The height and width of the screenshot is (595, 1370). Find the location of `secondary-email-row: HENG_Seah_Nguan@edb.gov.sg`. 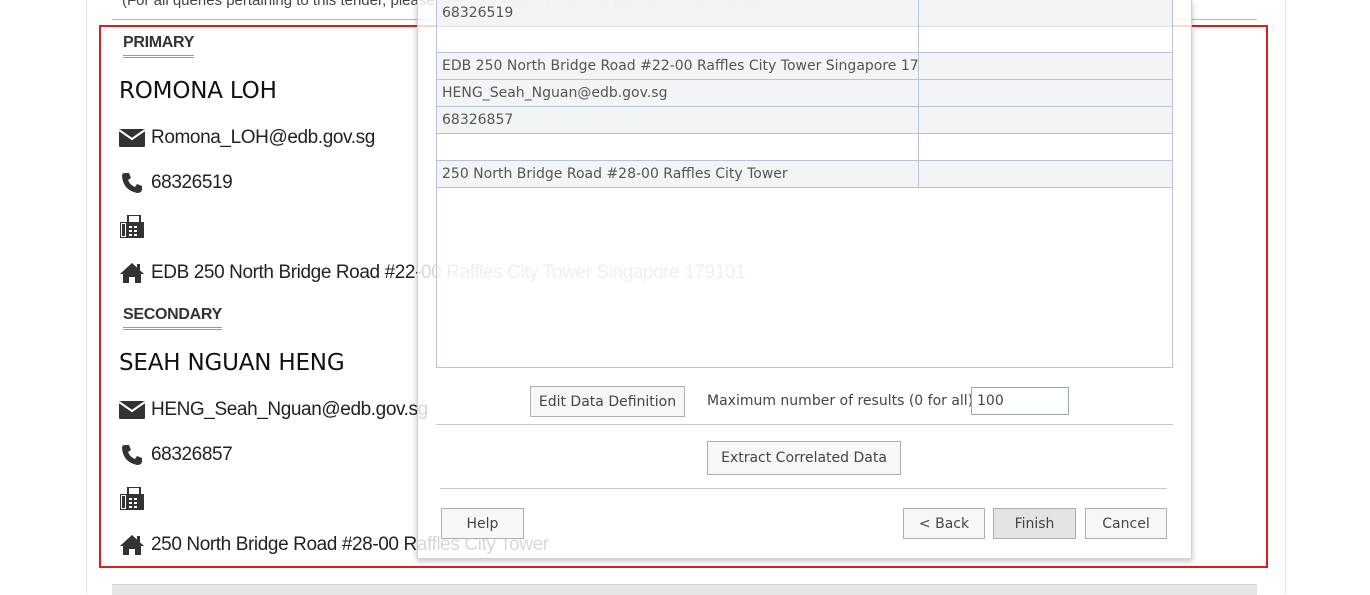

secondary-email-row: HENG_Seah_Nguan@edb.gov.sg is located at coordinates (273, 410).